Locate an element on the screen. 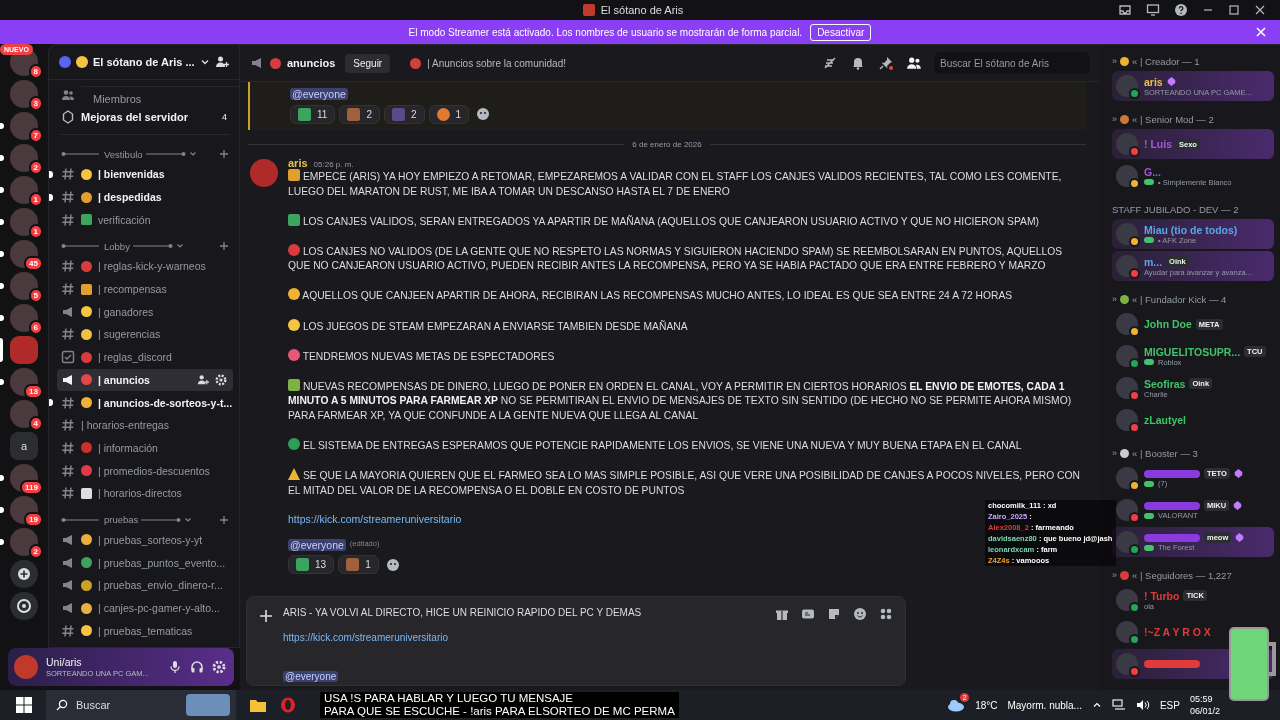 This screenshot has height=720, width=1280. member-group-label: STAFF JUBILADO - DEV — 2 is located at coordinates (1175, 209).